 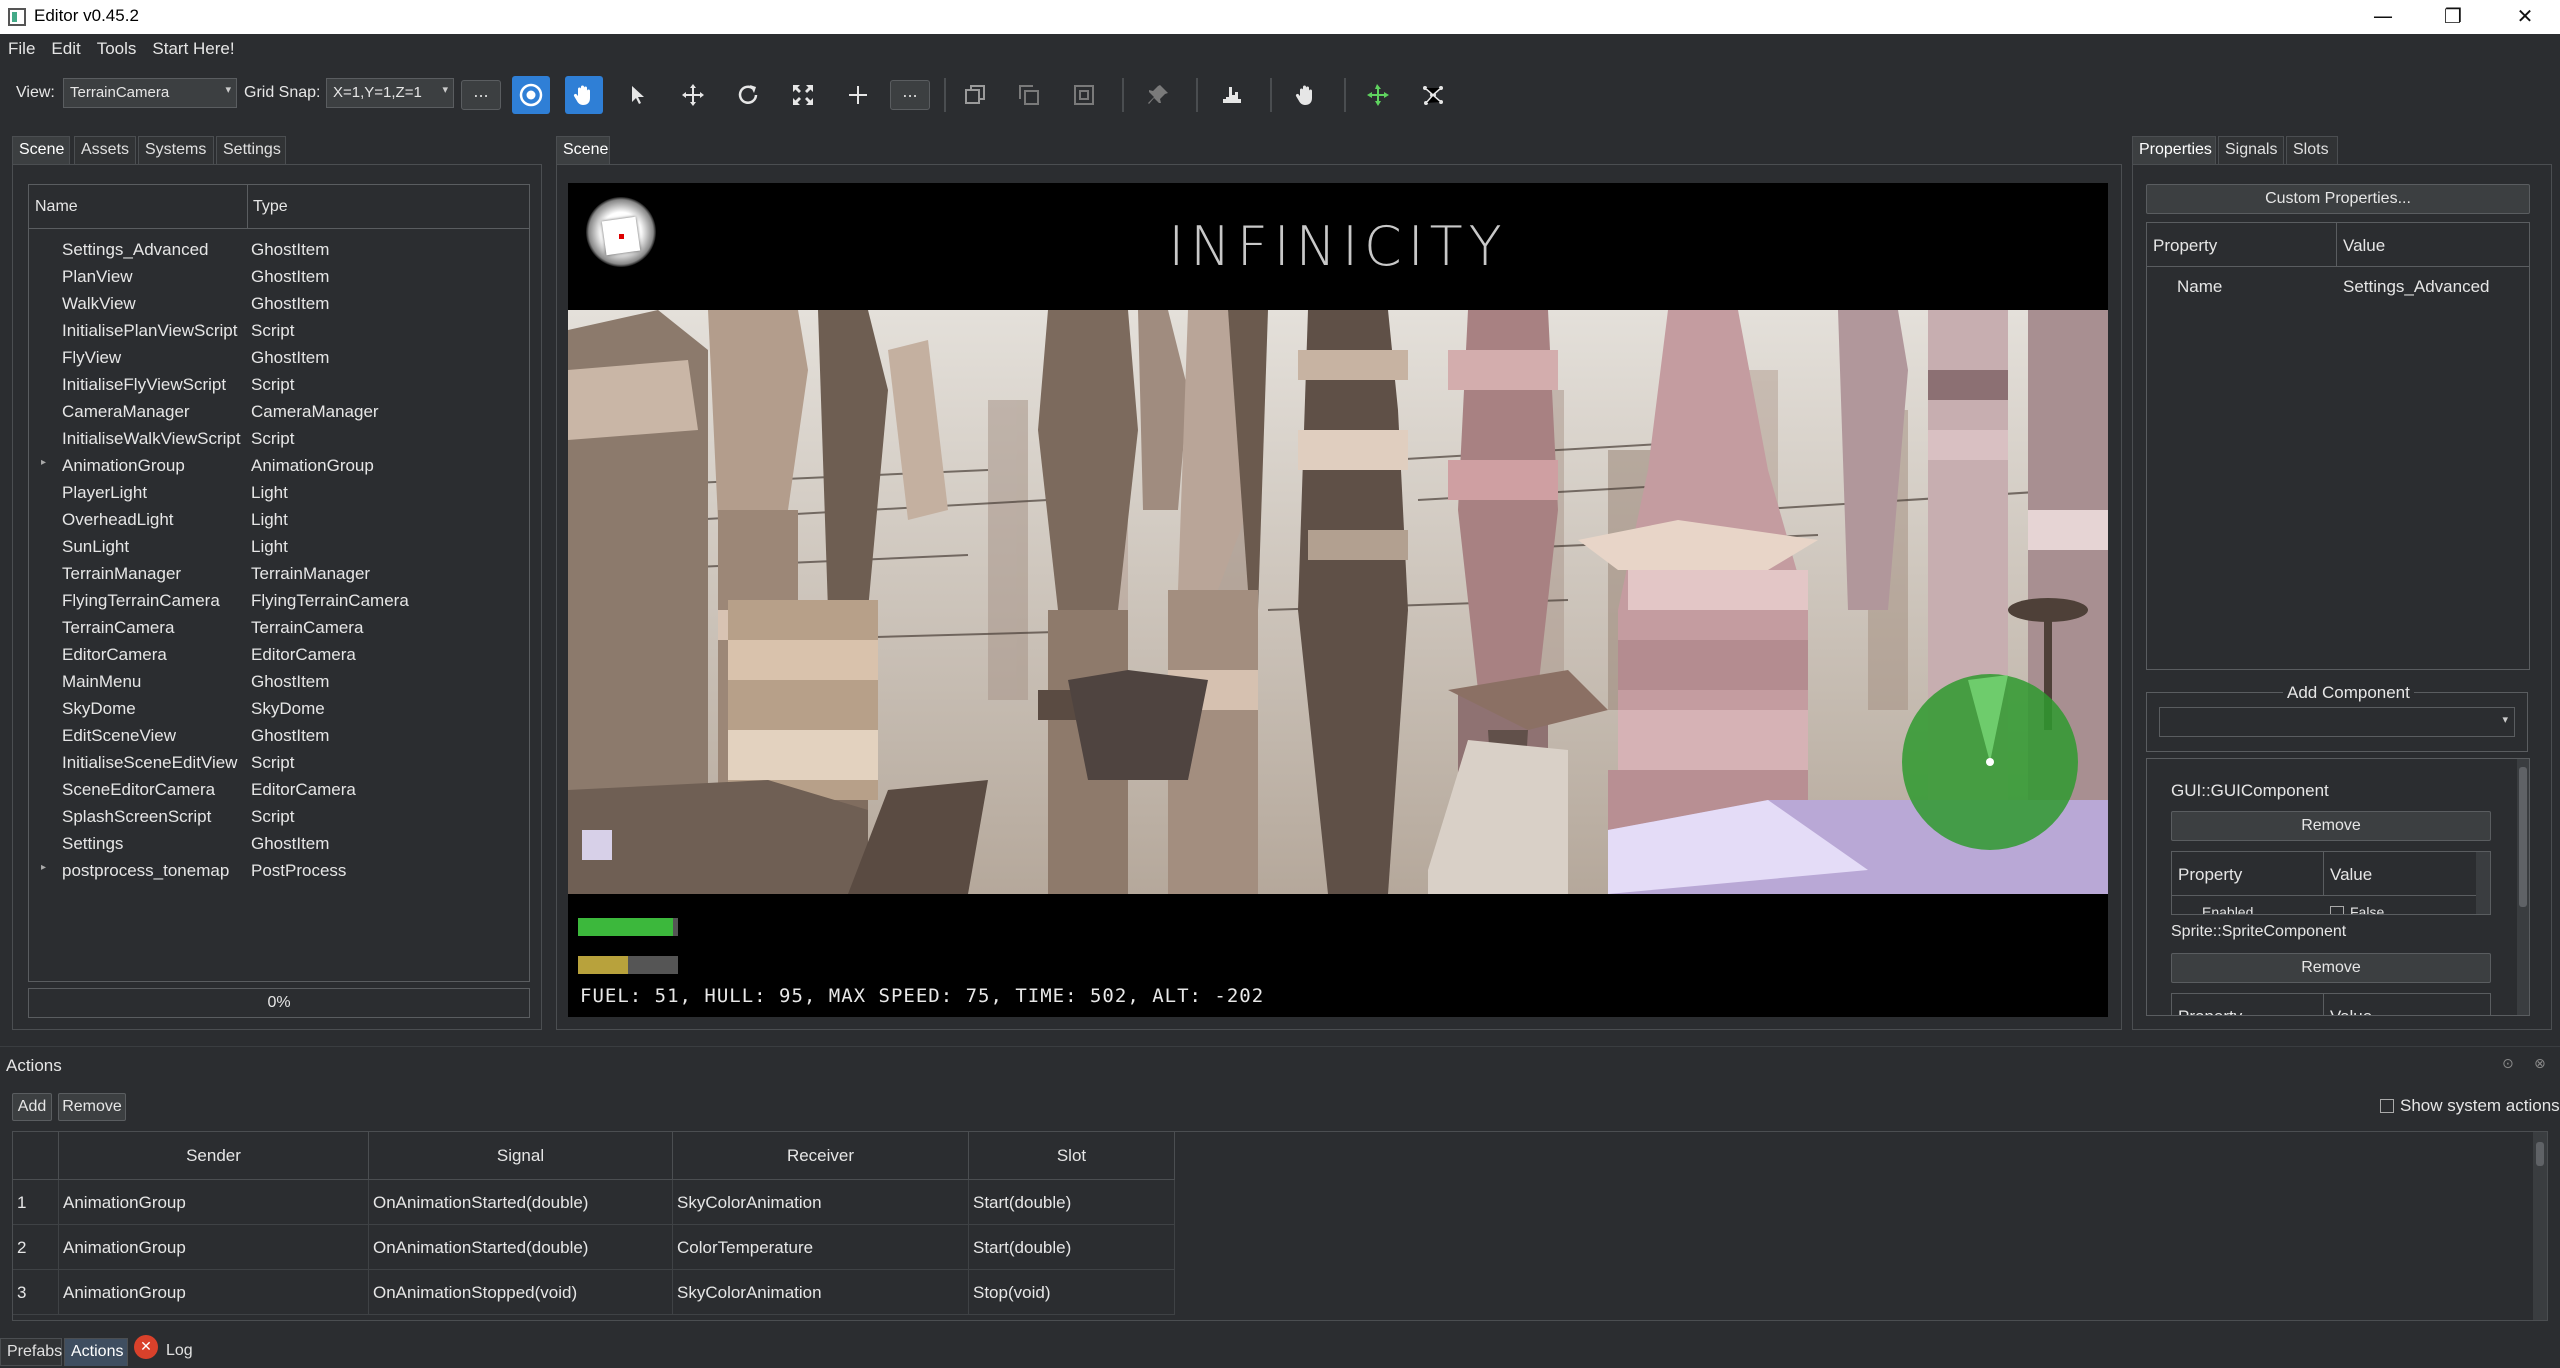 What do you see at coordinates (279, 574) in the screenshot?
I see `tree-row: TerrainManager TerrainManager` at bounding box center [279, 574].